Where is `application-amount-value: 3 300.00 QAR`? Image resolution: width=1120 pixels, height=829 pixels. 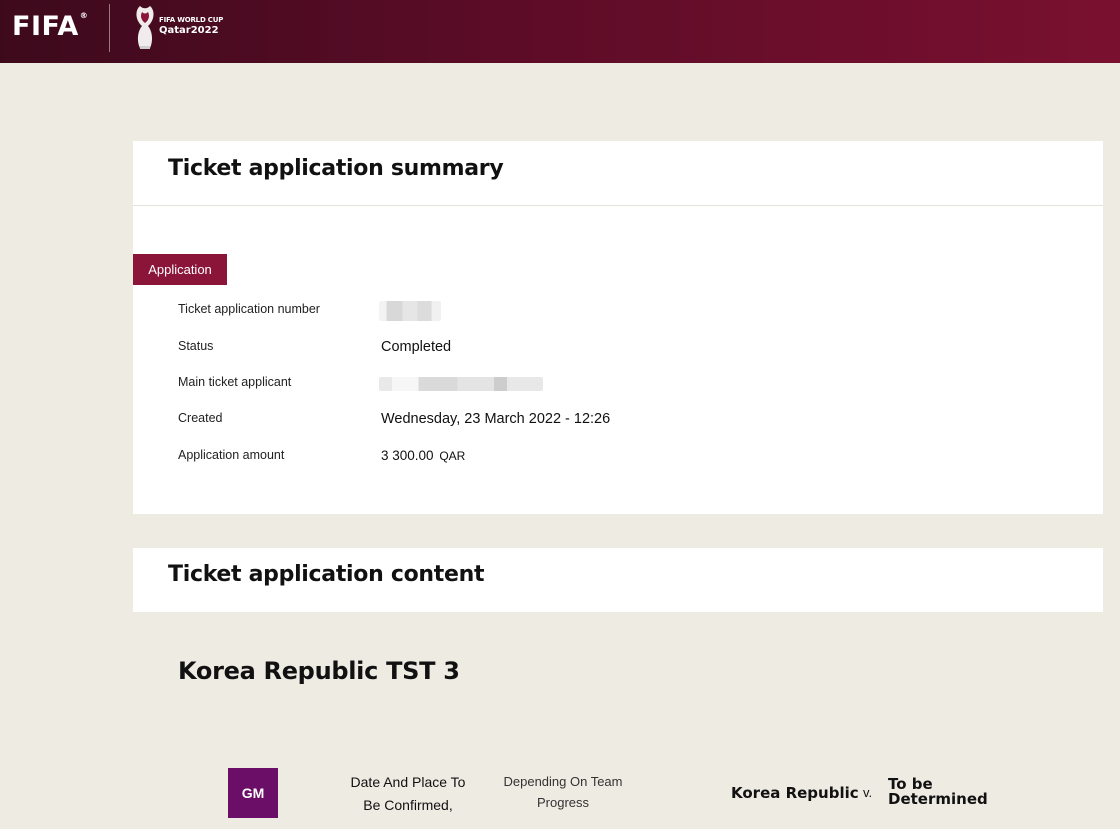 application-amount-value: 3 300.00 QAR is located at coordinates (423, 455).